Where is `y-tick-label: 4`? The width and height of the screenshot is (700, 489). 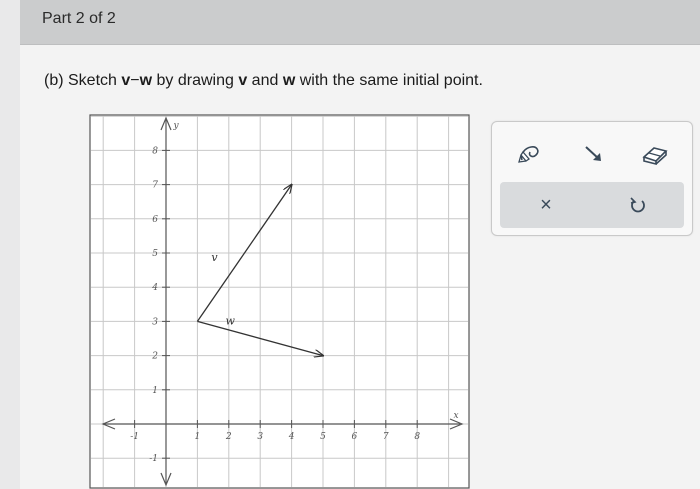
y-tick-label: 4 is located at coordinates (154, 288).